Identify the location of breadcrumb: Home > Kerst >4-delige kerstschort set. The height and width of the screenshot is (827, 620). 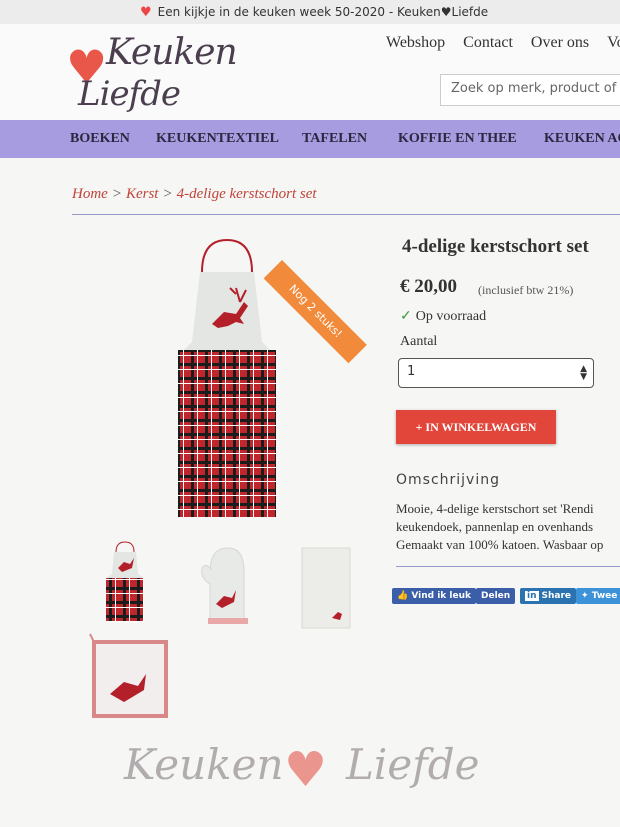
(194, 194).